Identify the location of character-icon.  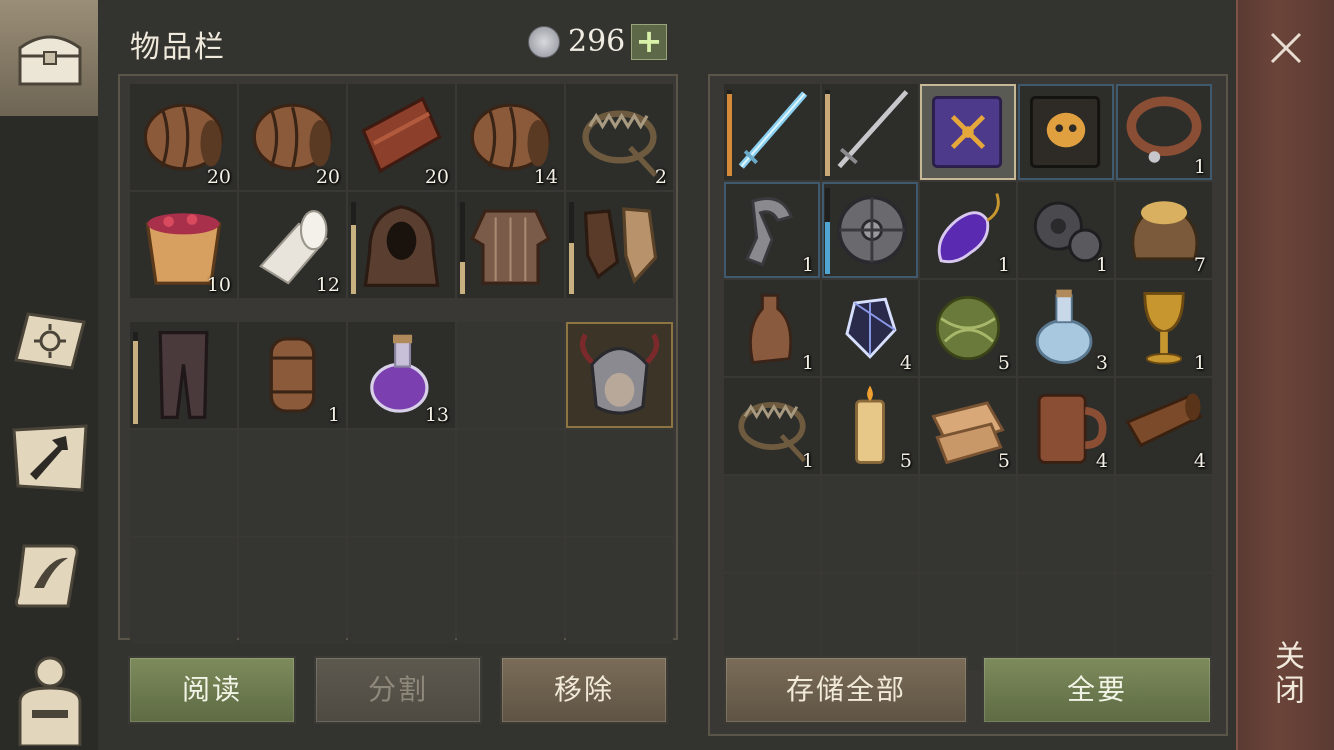
(50, 698).